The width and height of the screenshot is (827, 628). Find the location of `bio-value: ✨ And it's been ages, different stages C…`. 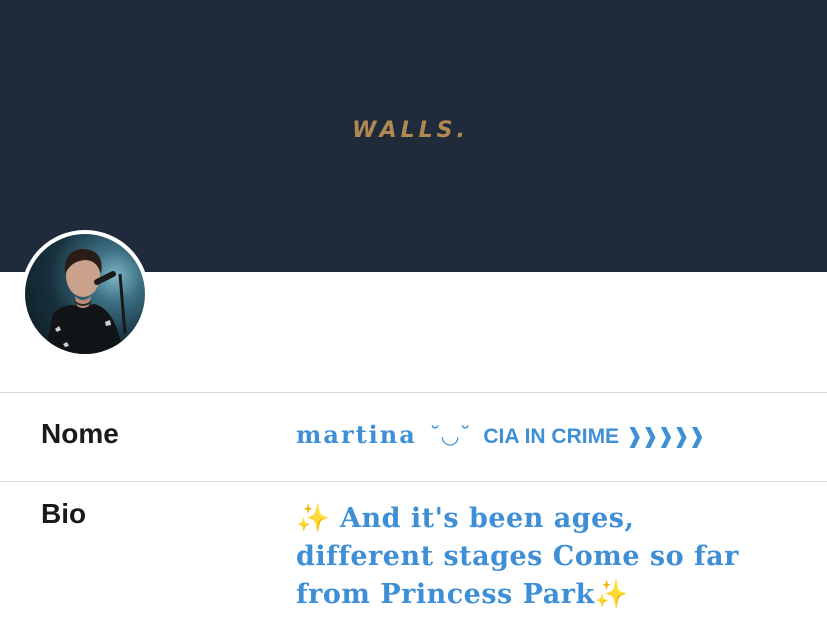

bio-value: ✨ And it's been ages, different stages C… is located at coordinates (536, 557).